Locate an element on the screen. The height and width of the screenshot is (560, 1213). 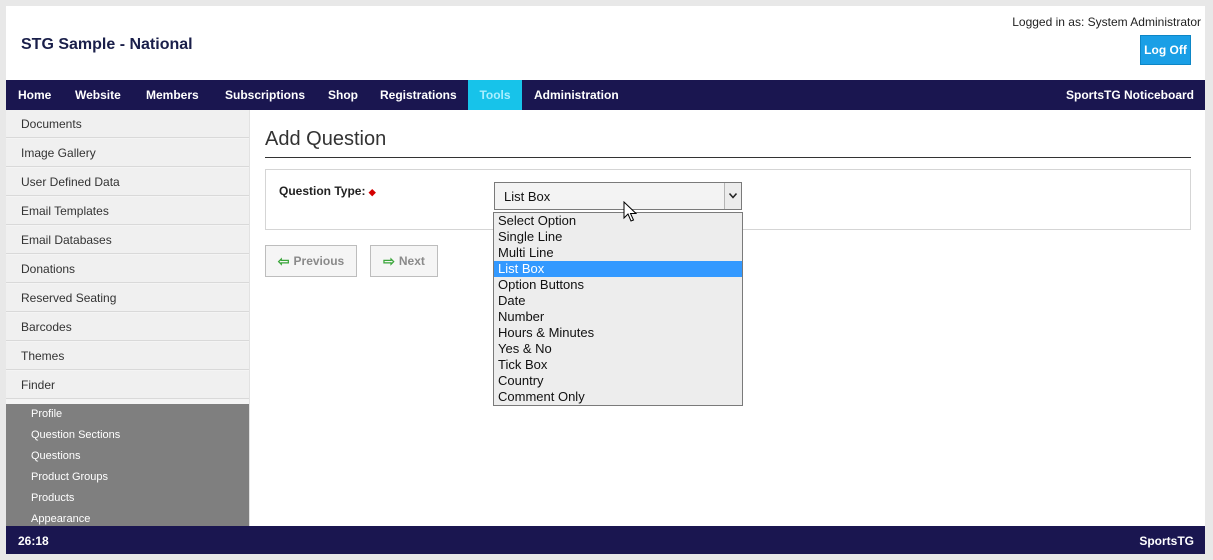
next-button: ⇨ Next is located at coordinates (404, 261).